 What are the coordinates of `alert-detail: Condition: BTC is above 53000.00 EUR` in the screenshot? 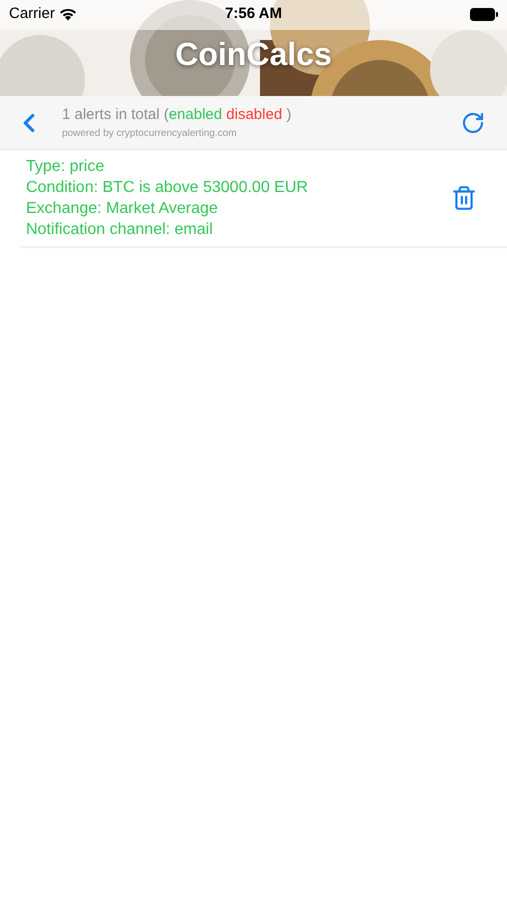 It's located at (167, 188).